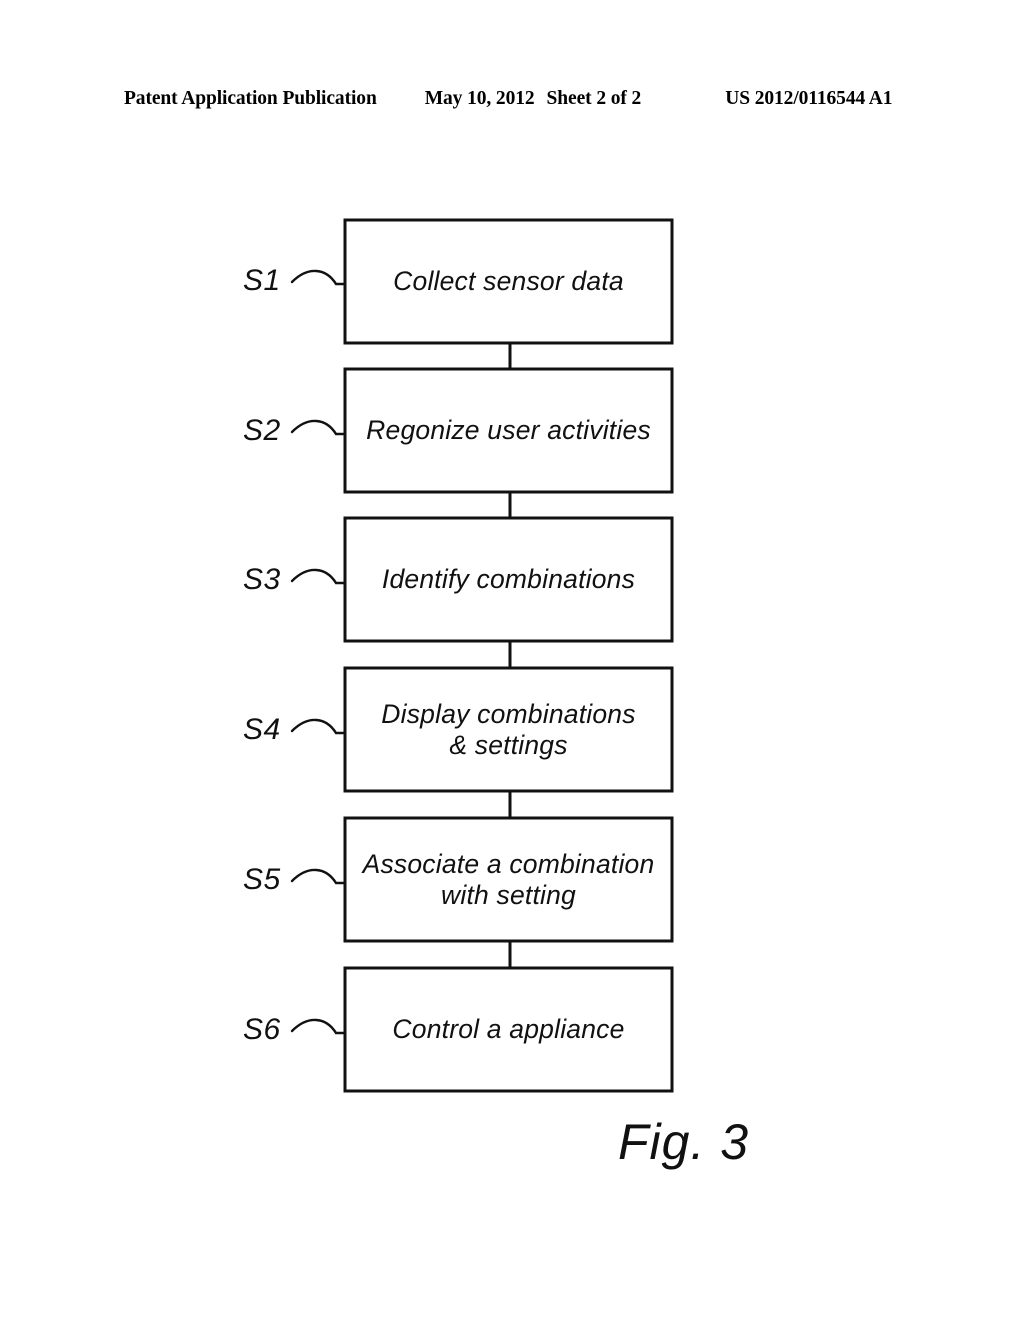  Describe the element at coordinates (262, 729) in the screenshot. I see `step-ref-label-s4: S4` at that location.